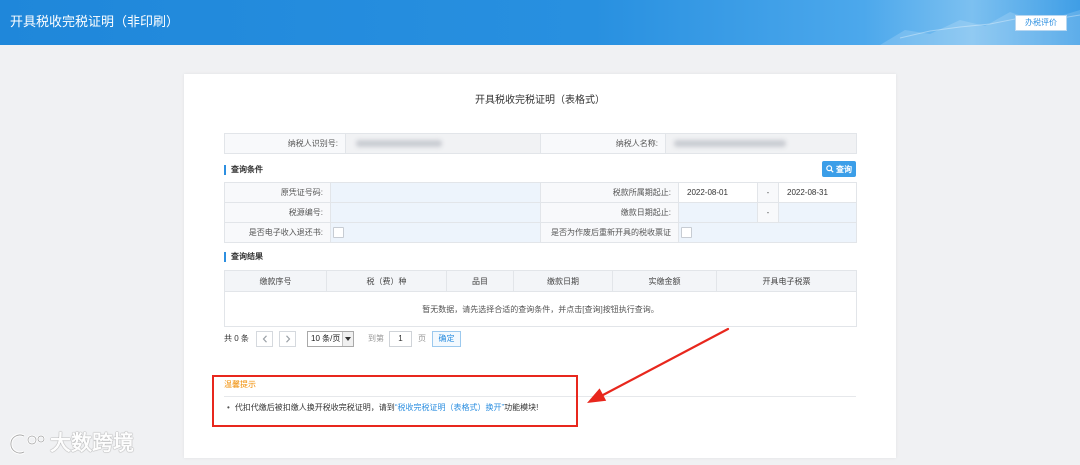 The image size is (1080, 465). What do you see at coordinates (610, 233) in the screenshot?
I see `reissued-after-void-label: 是否为作废后重新开具的税收票证` at bounding box center [610, 233].